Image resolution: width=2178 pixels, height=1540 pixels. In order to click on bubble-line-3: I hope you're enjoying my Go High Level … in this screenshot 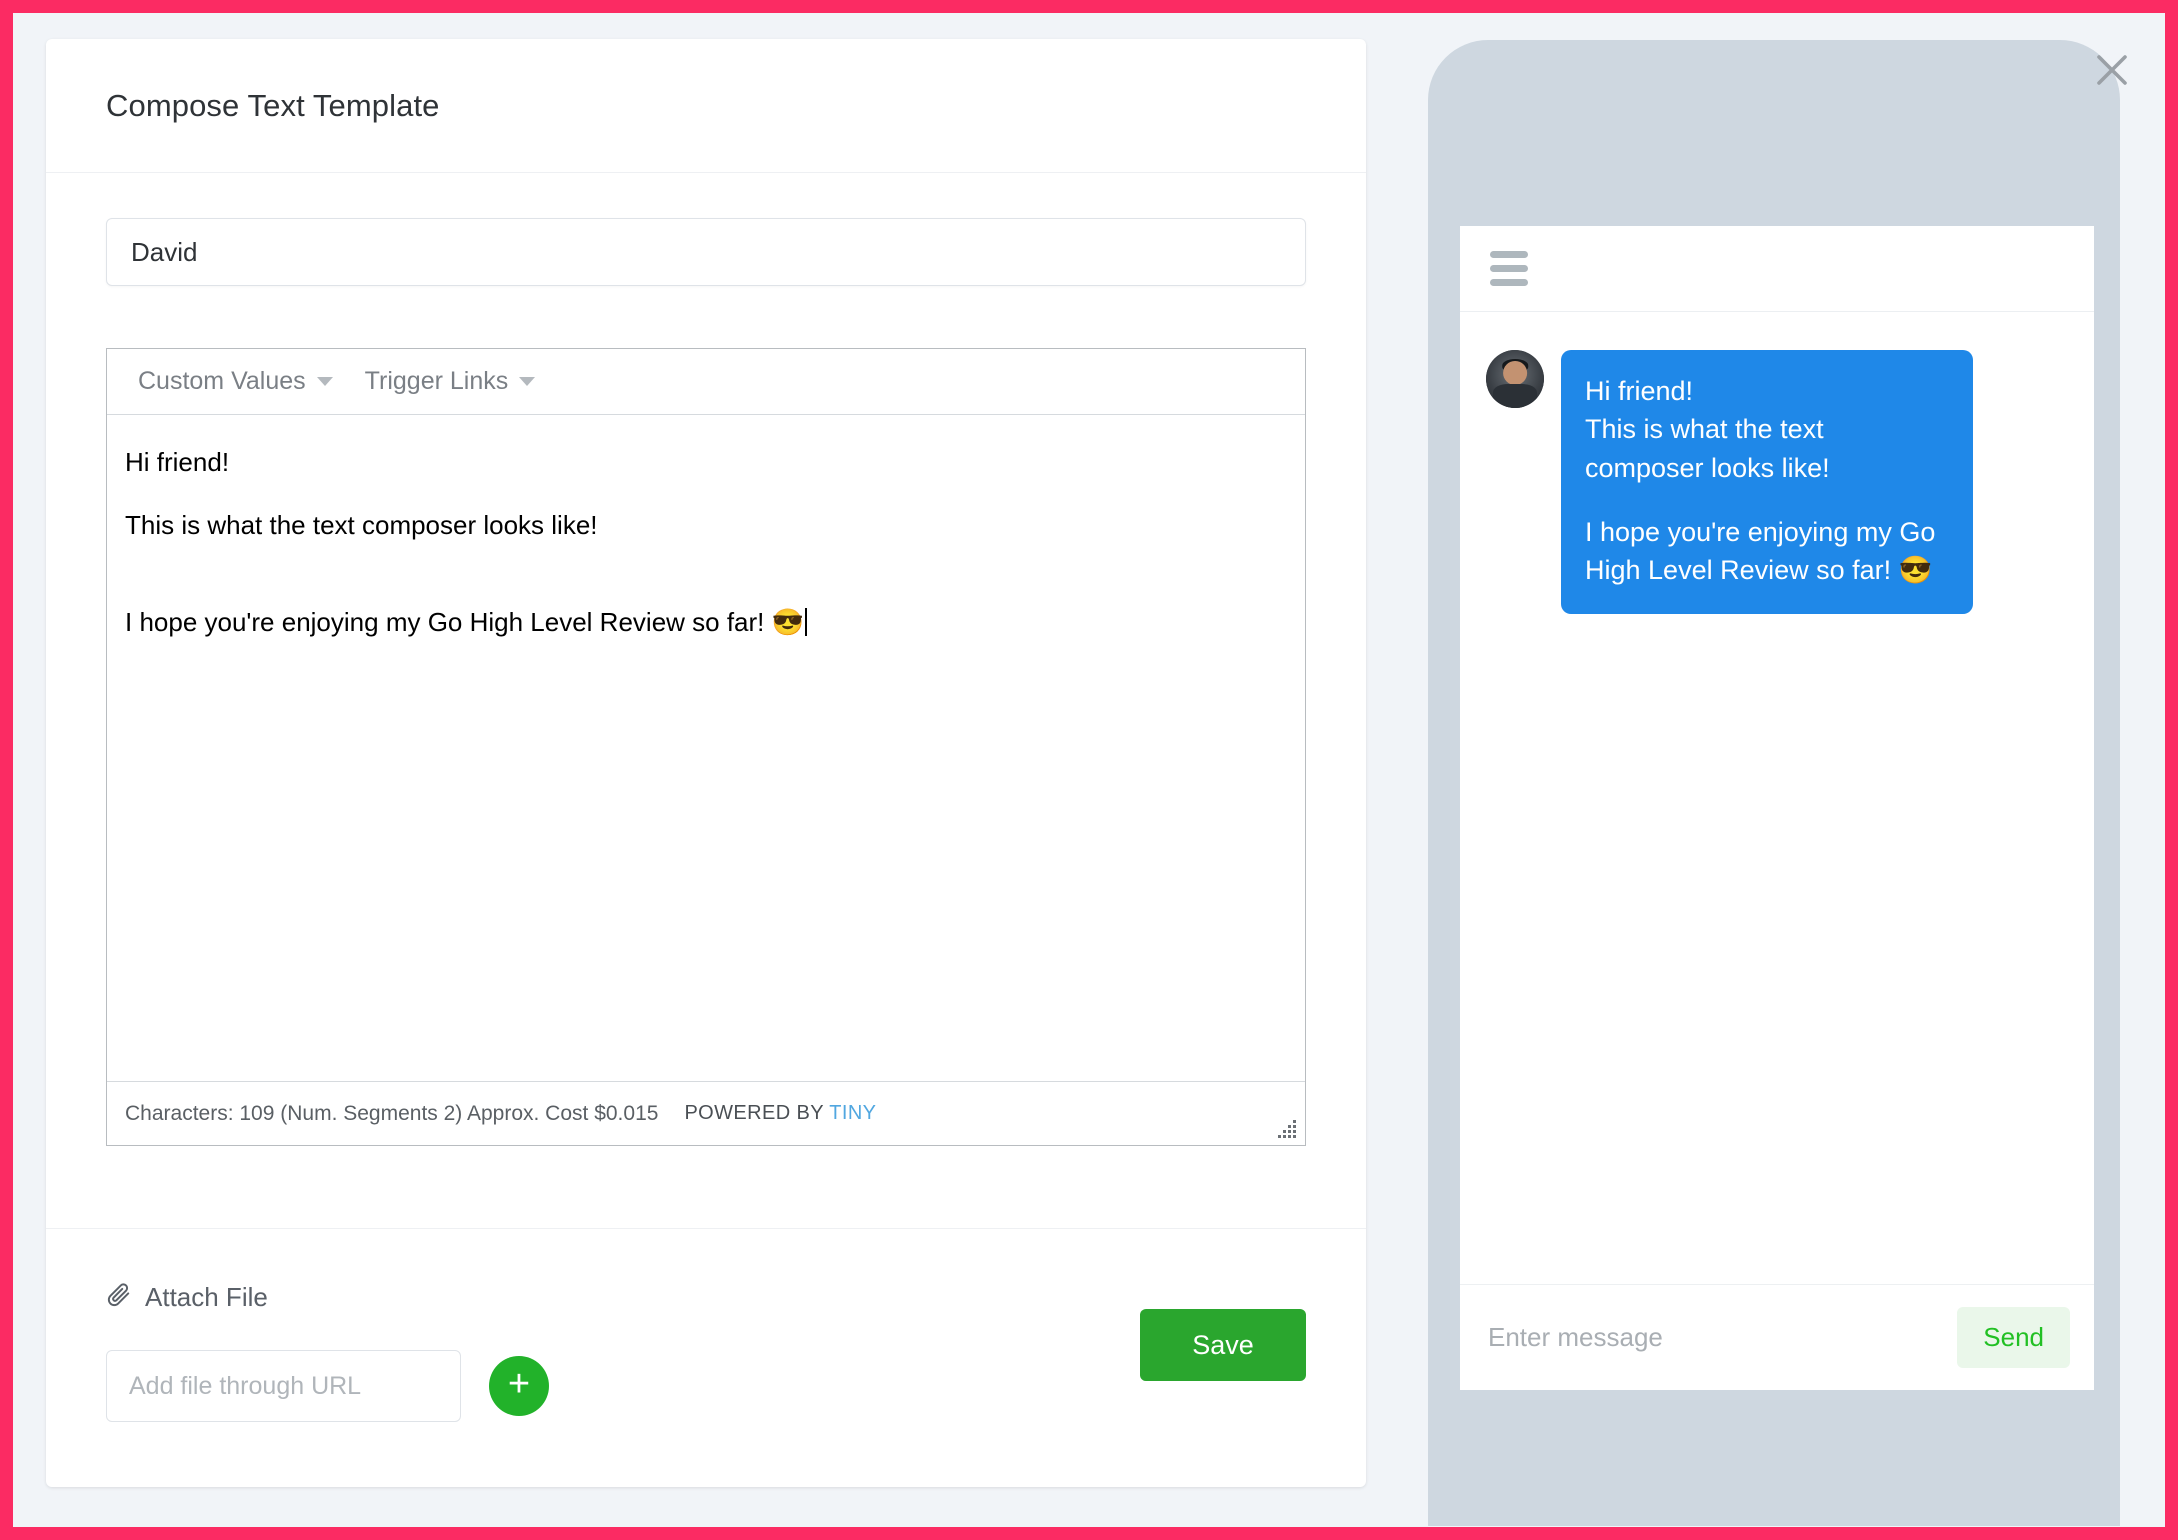, I will do `click(1760, 551)`.